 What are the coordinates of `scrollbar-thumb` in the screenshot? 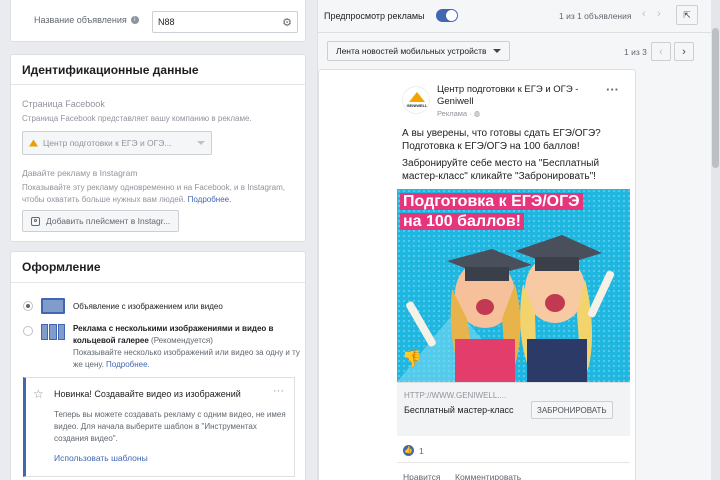 It's located at (715, 98).